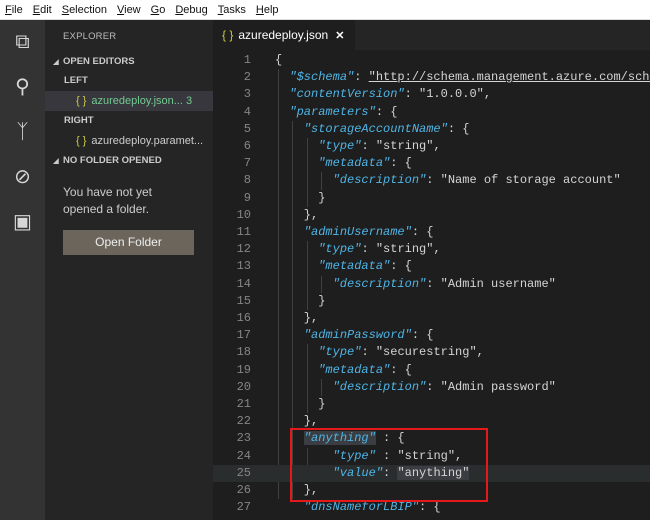 Image resolution: width=650 pixels, height=520 pixels. What do you see at coordinates (431, 112) in the screenshot?
I see `code-line: 4 "parameters": {` at bounding box center [431, 112].